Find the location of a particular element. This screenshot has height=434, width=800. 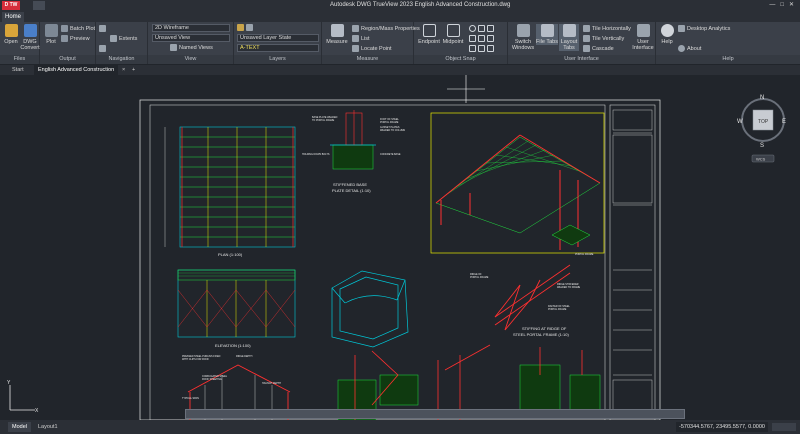

current-layer-dropdown: A-TEXT is located at coordinates (278, 48).